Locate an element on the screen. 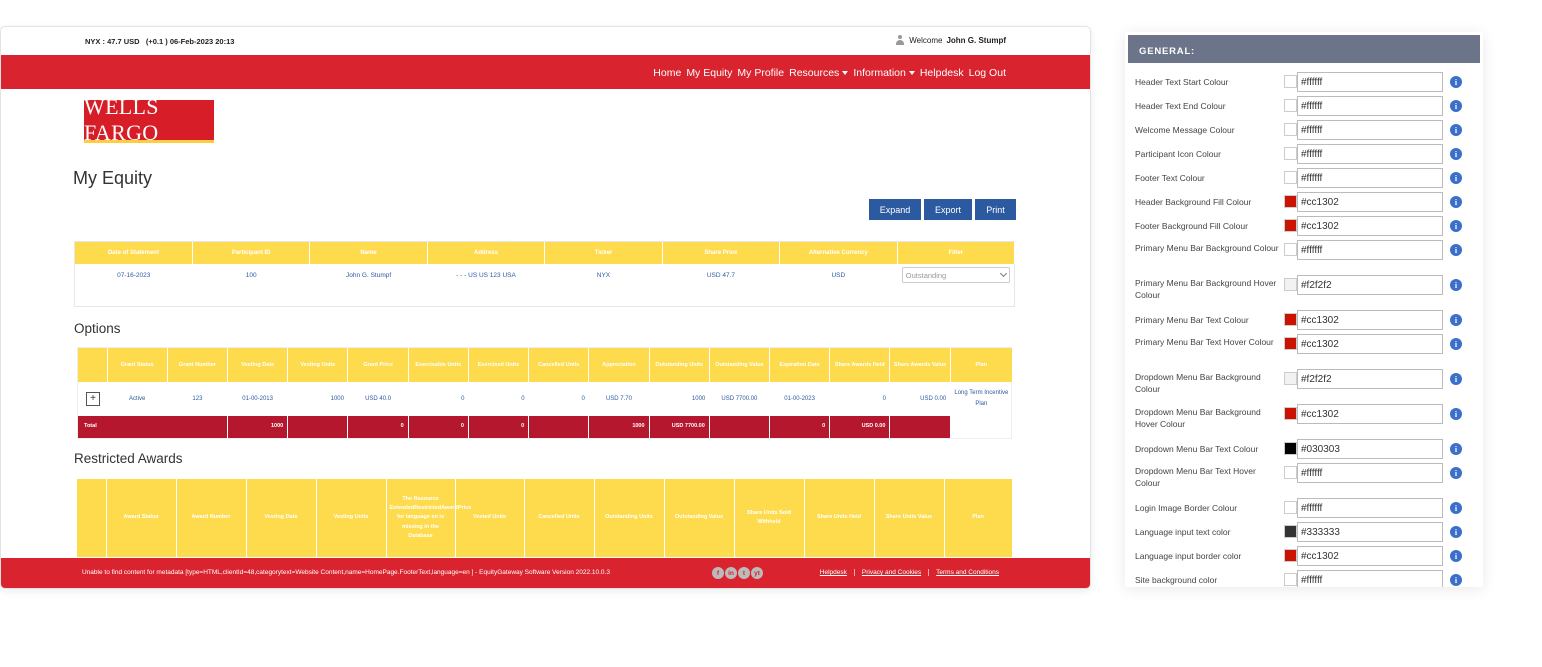  column-header-share-awards-held: Share Awards Held is located at coordinates (860, 365).